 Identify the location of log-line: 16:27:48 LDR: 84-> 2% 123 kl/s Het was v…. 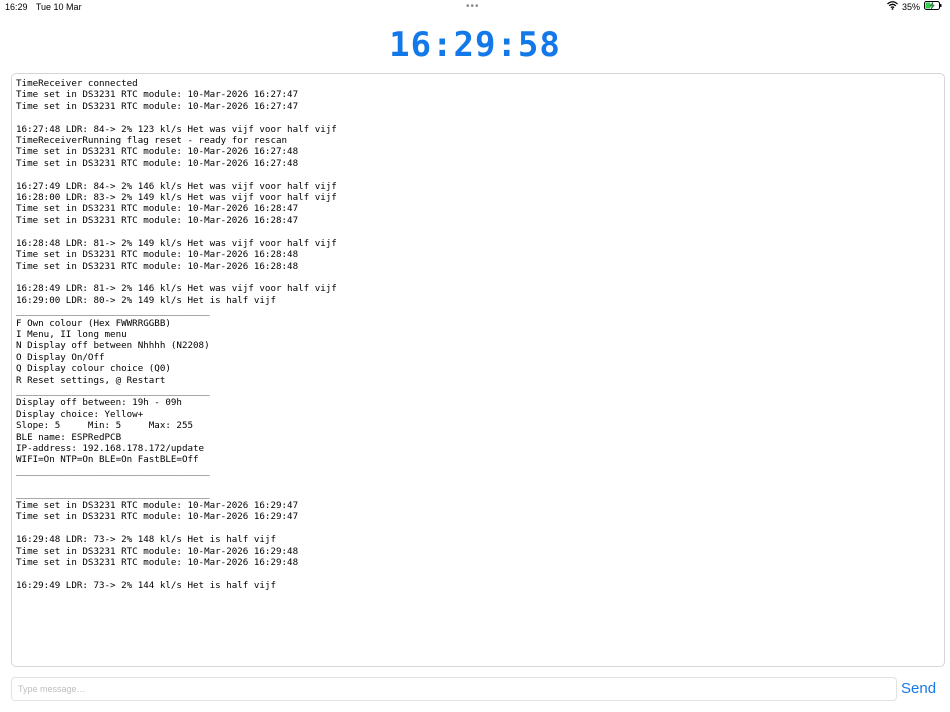
(176, 129).